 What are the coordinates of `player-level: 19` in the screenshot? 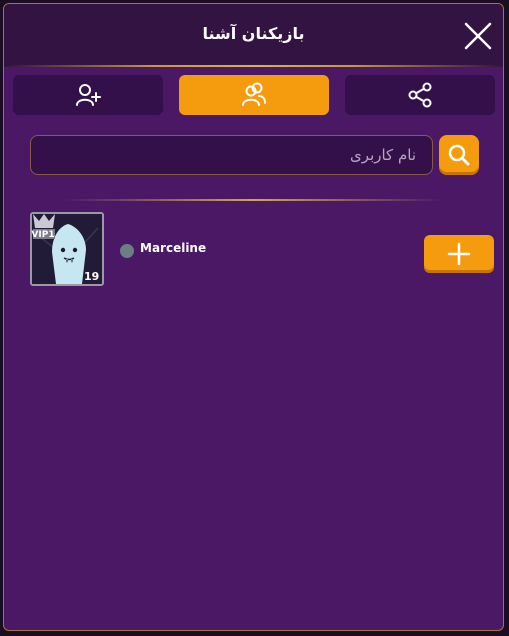 It's located at (92, 276).